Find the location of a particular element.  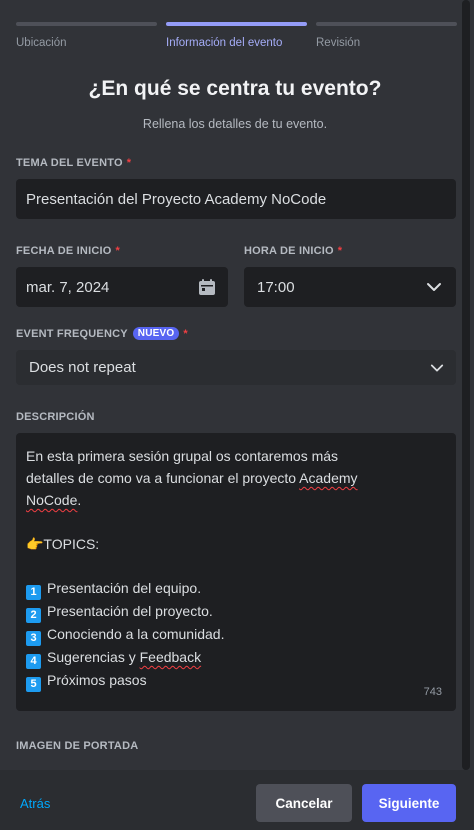

step-label: Ubicación is located at coordinates (41, 43).